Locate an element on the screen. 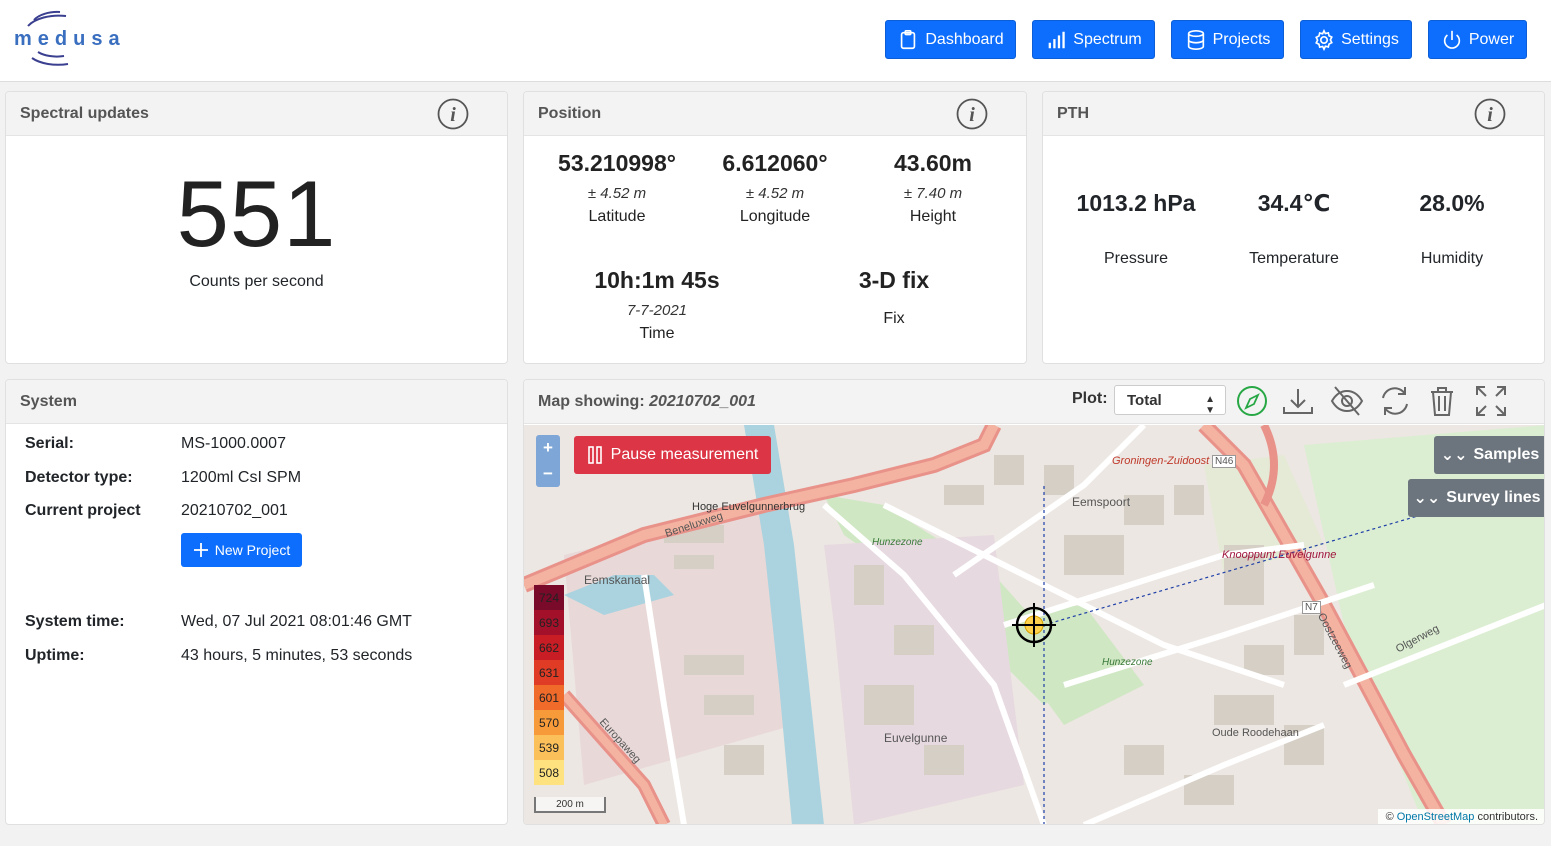  spectrum-button: Spectrum is located at coordinates (1093, 39).